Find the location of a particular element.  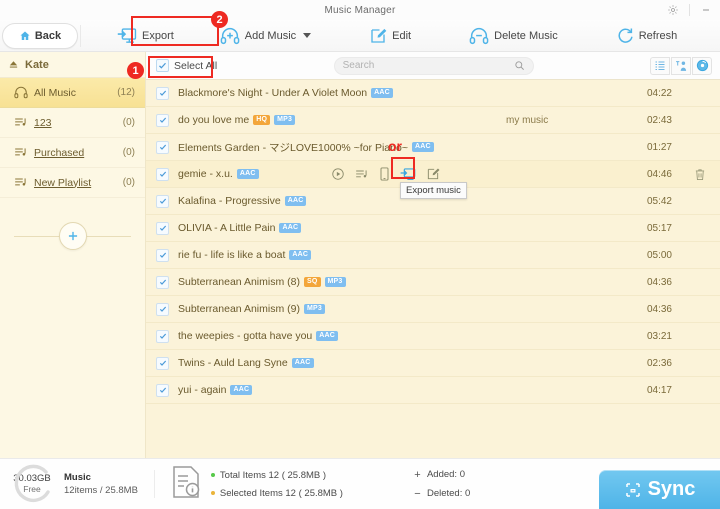

track-title-cell: Subterranean Animism (9) MP3 is located at coordinates (251, 309).